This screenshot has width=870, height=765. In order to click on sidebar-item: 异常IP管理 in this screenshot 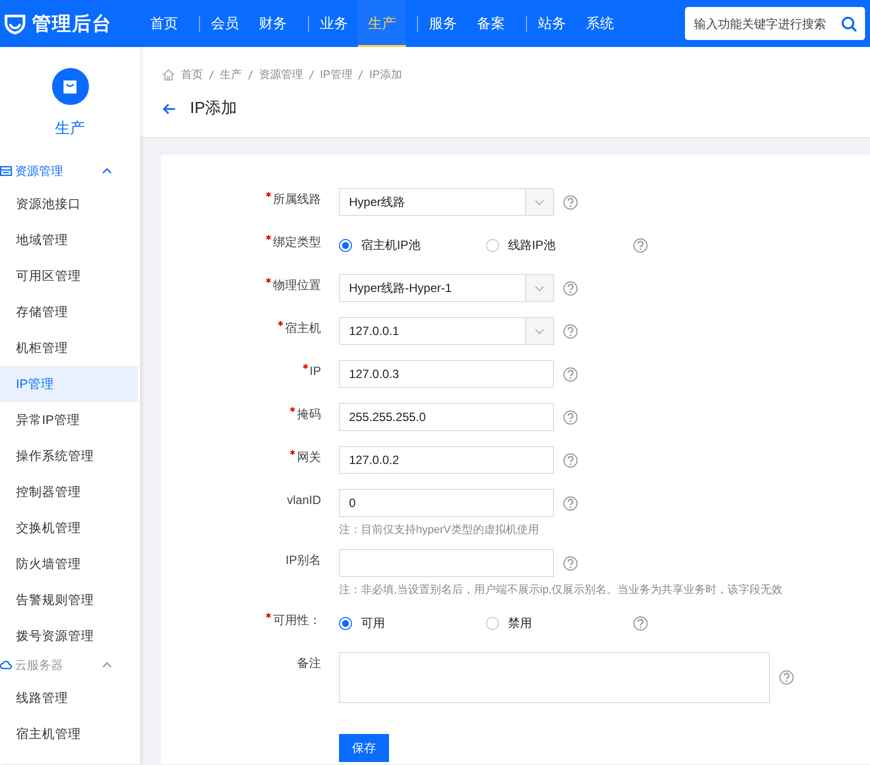, I will do `click(69, 420)`.